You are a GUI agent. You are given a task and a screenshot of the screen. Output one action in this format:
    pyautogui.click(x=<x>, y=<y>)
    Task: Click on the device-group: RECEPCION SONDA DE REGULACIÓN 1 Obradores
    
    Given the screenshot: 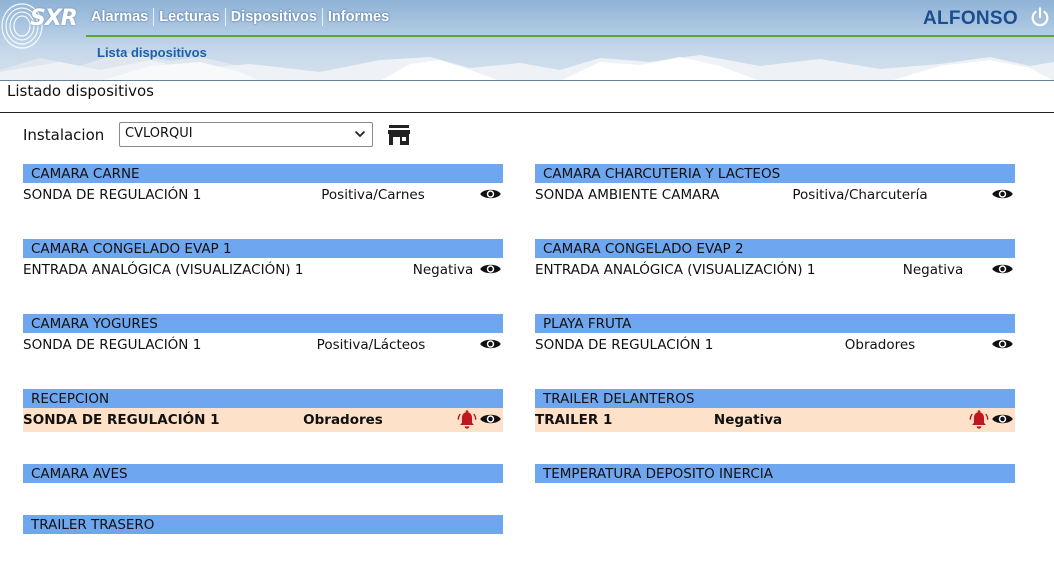 What is the action you would take?
    pyautogui.click(x=263, y=410)
    